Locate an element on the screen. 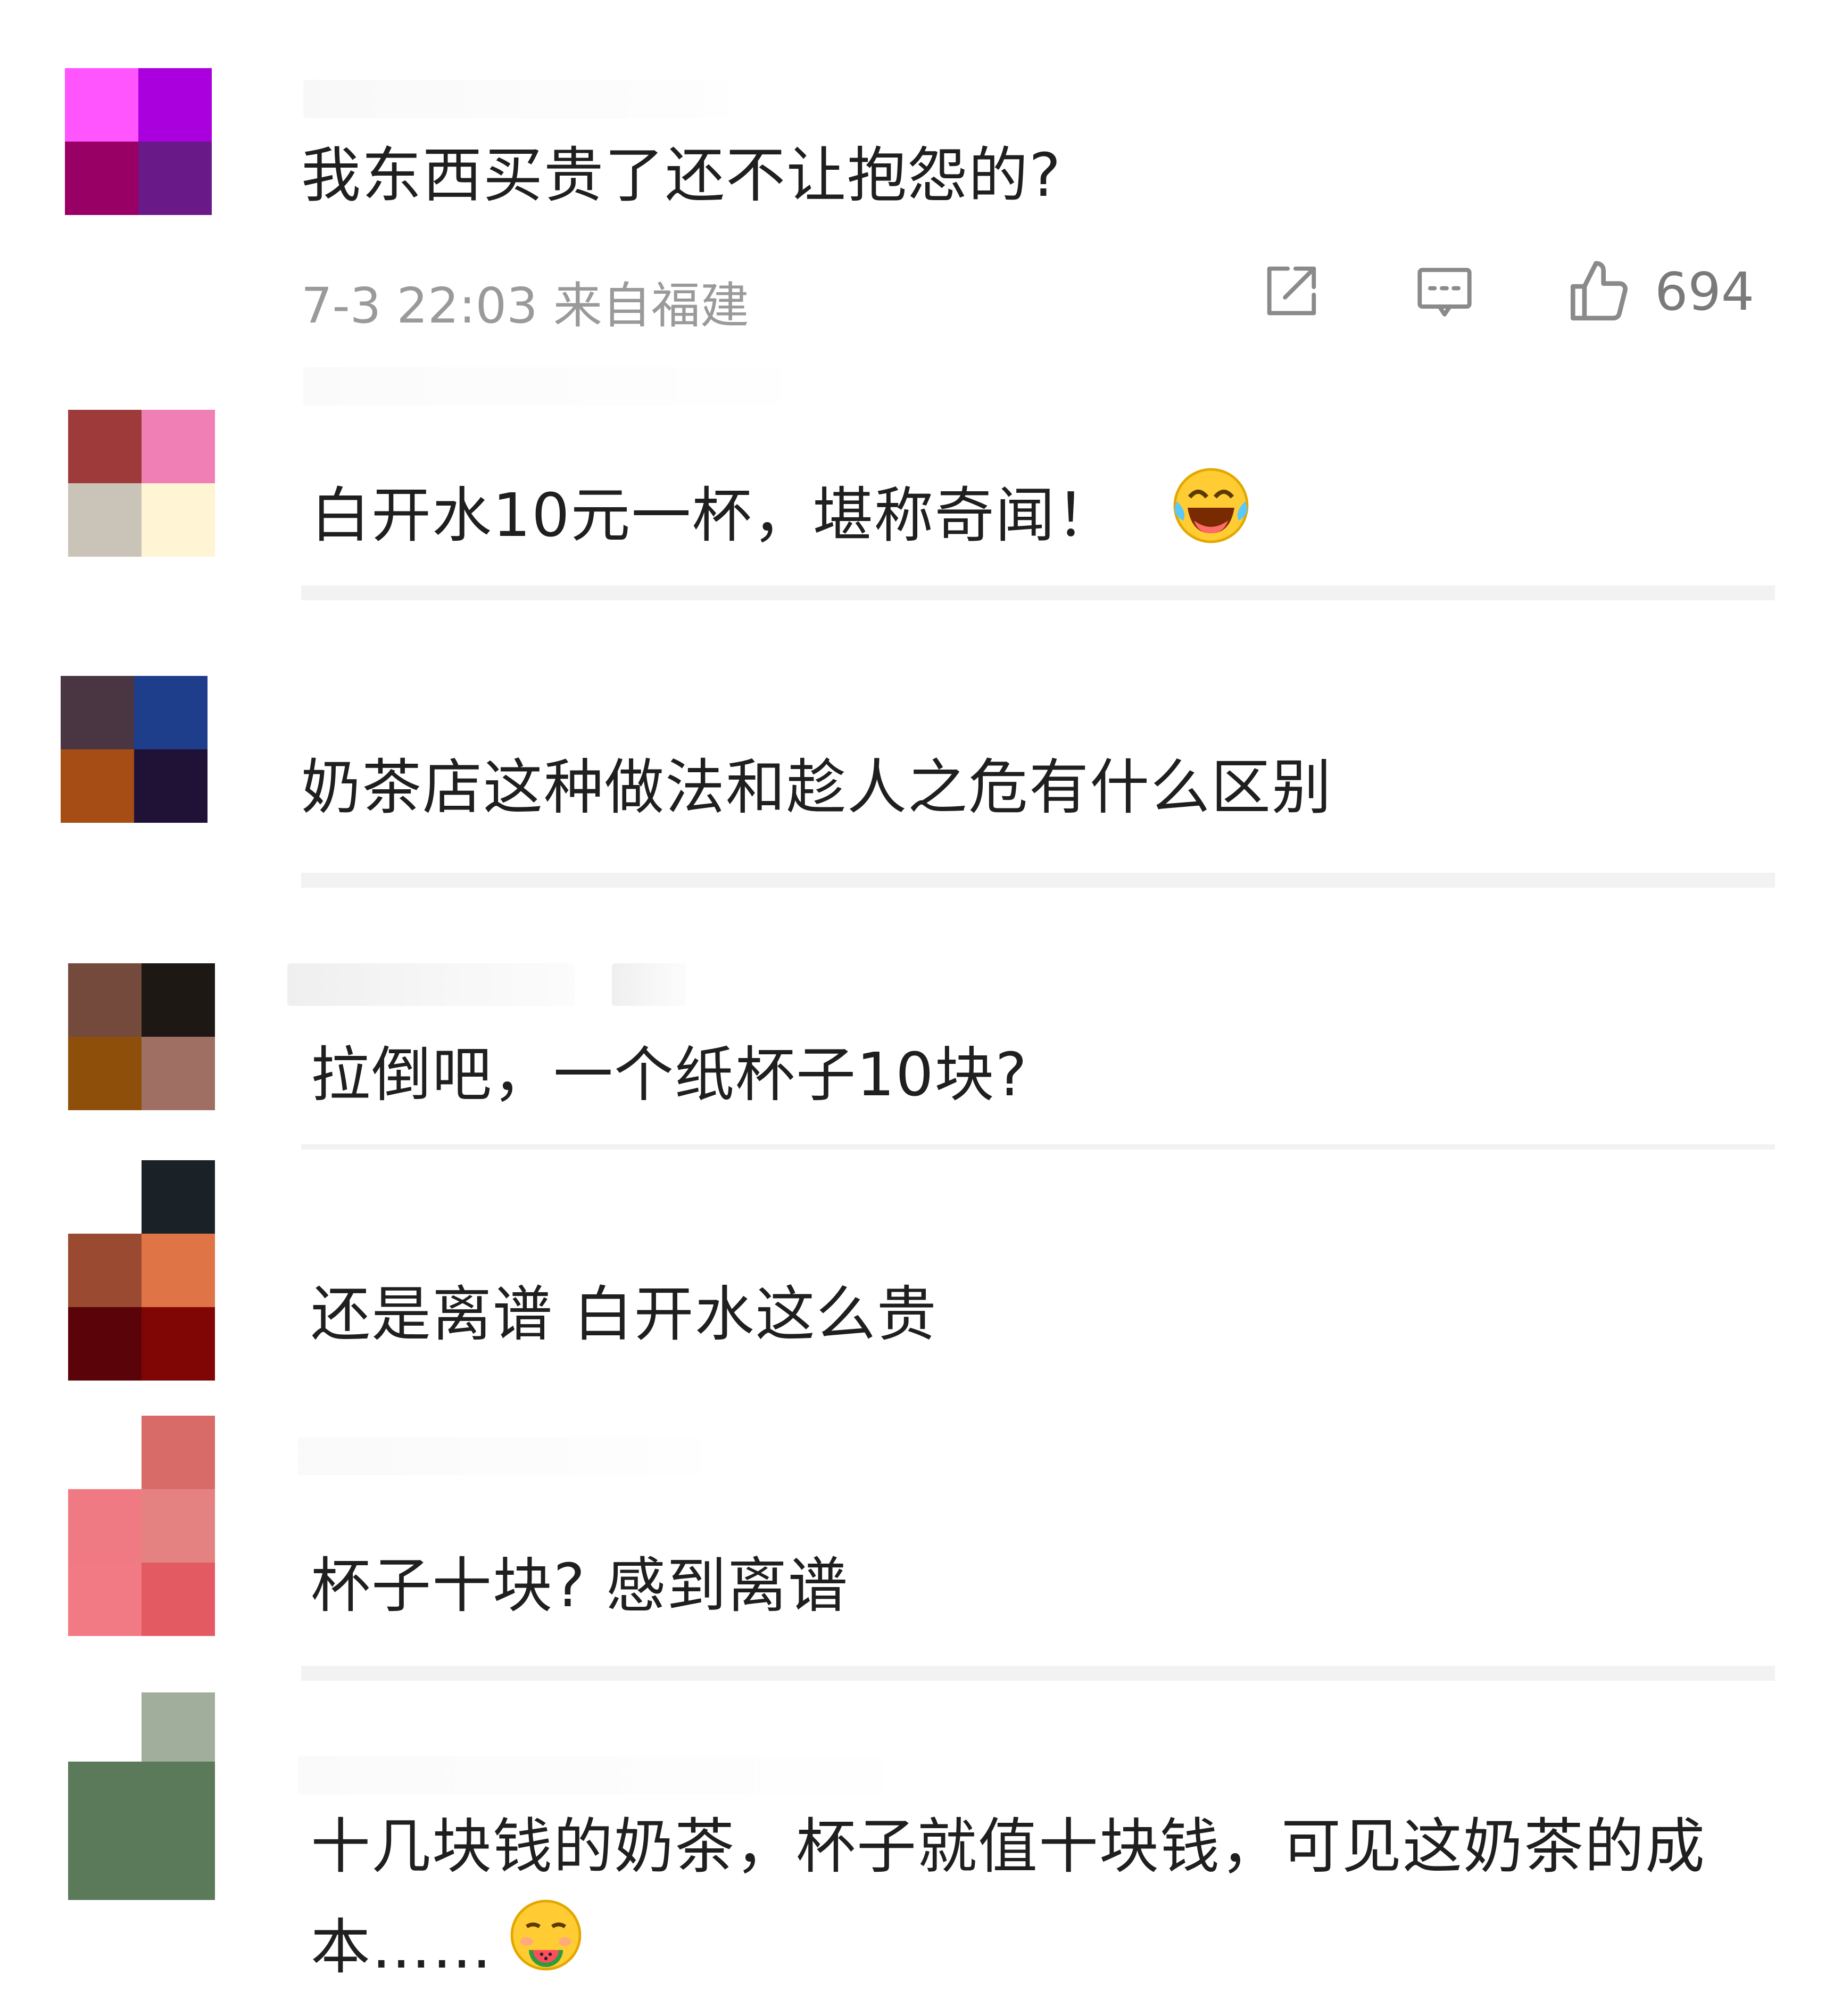 This screenshot has height=2016, width=1825. thumbs-up-icon is located at coordinates (1598, 293).